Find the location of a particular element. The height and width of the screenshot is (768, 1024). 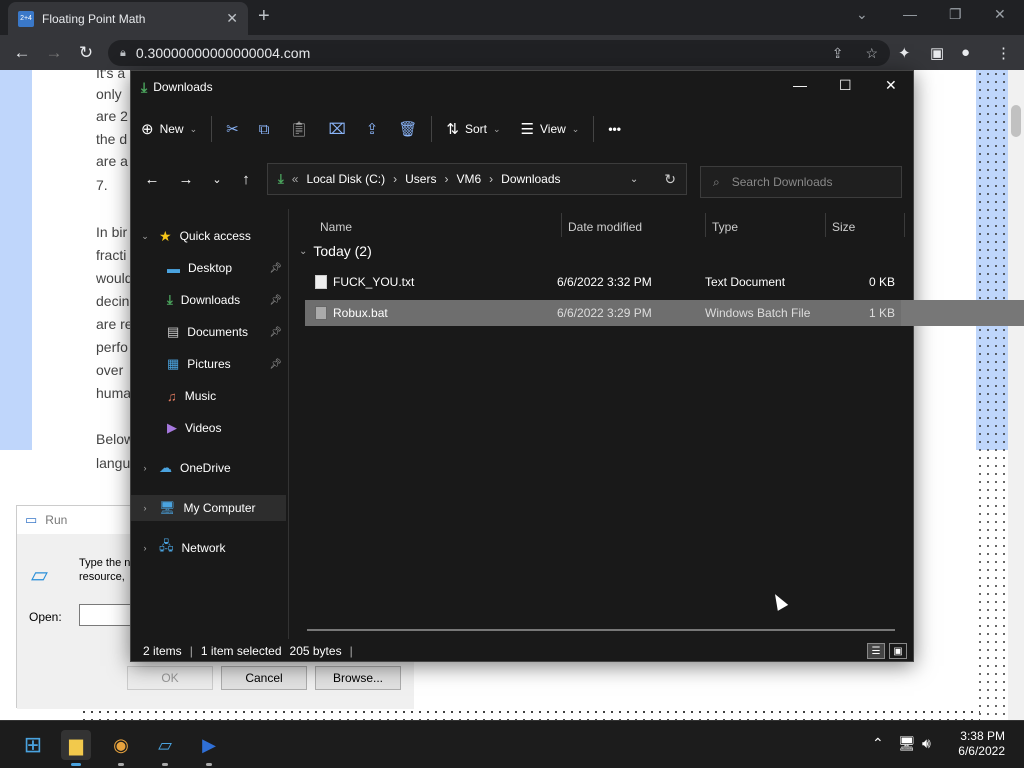

reload-icon: ↻ is located at coordinates (86, 53).